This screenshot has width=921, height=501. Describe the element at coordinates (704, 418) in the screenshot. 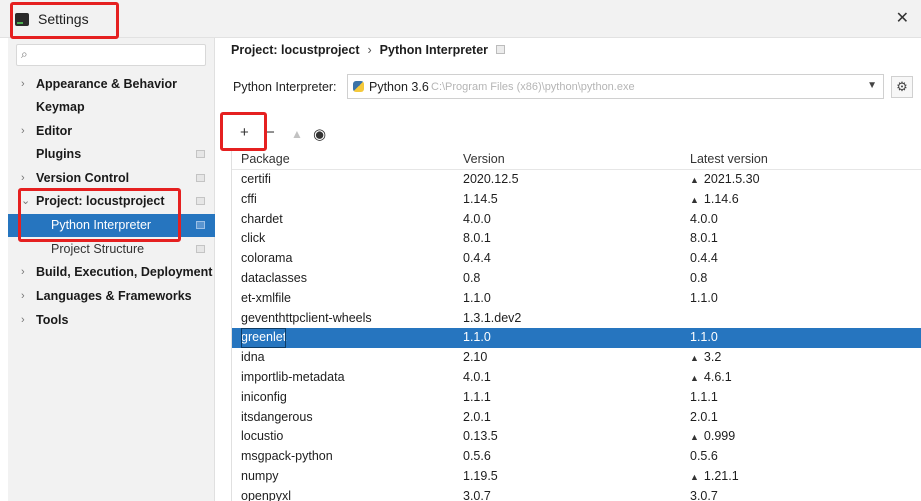

I see `package-latest-version: 2.0.1` at that location.